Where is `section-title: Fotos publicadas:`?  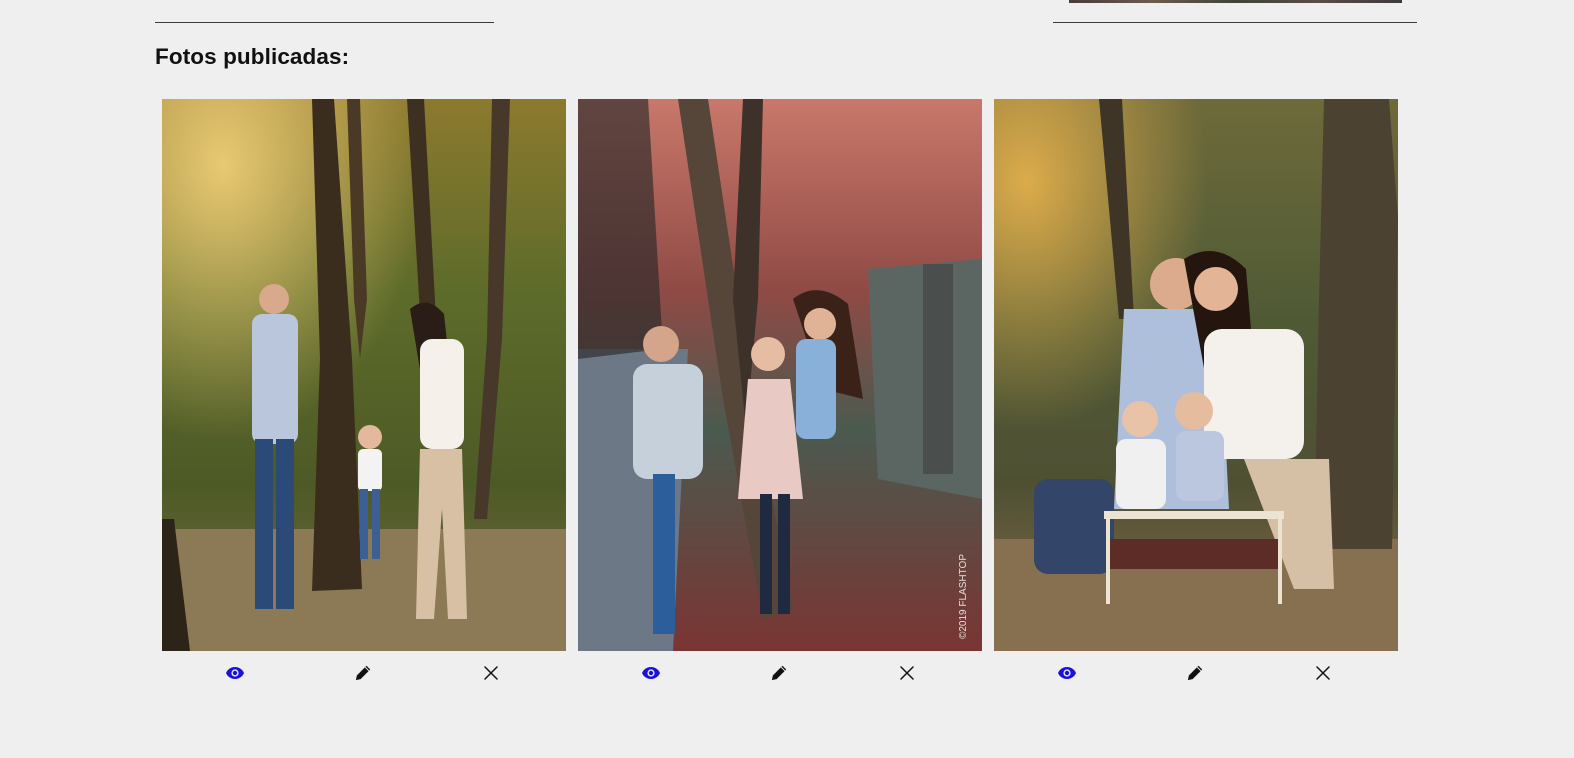 section-title: Fotos publicadas: is located at coordinates (252, 56).